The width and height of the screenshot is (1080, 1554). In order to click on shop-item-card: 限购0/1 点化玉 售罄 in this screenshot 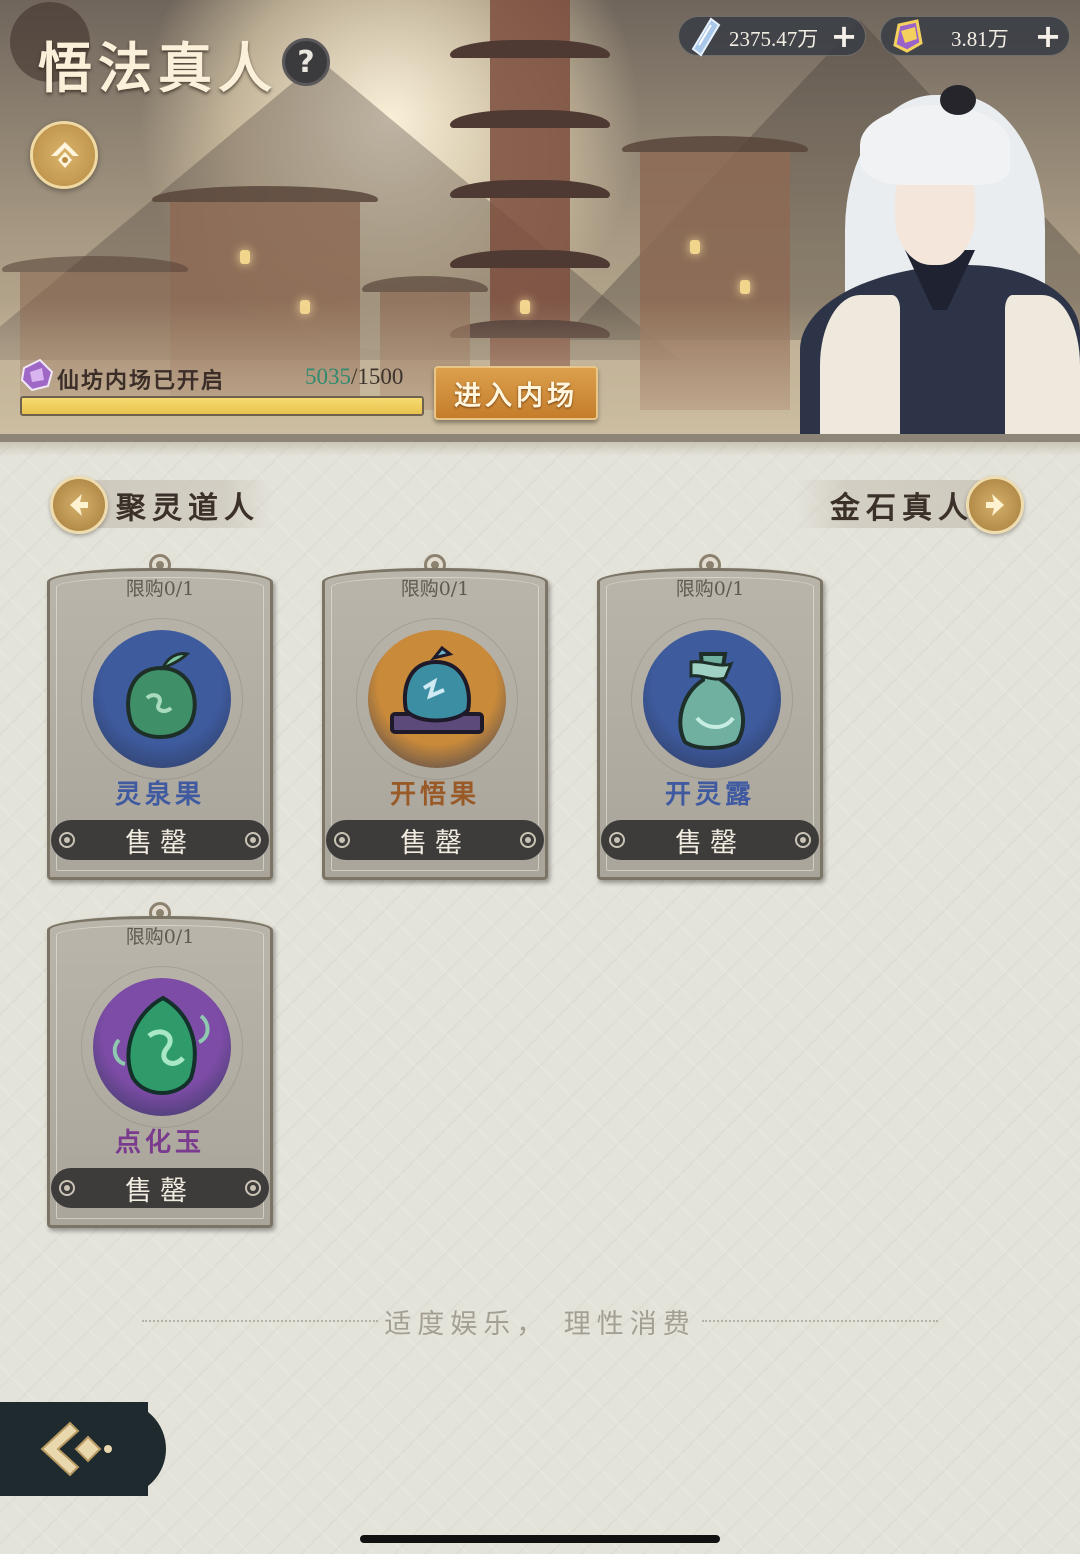, I will do `click(160, 1065)`.